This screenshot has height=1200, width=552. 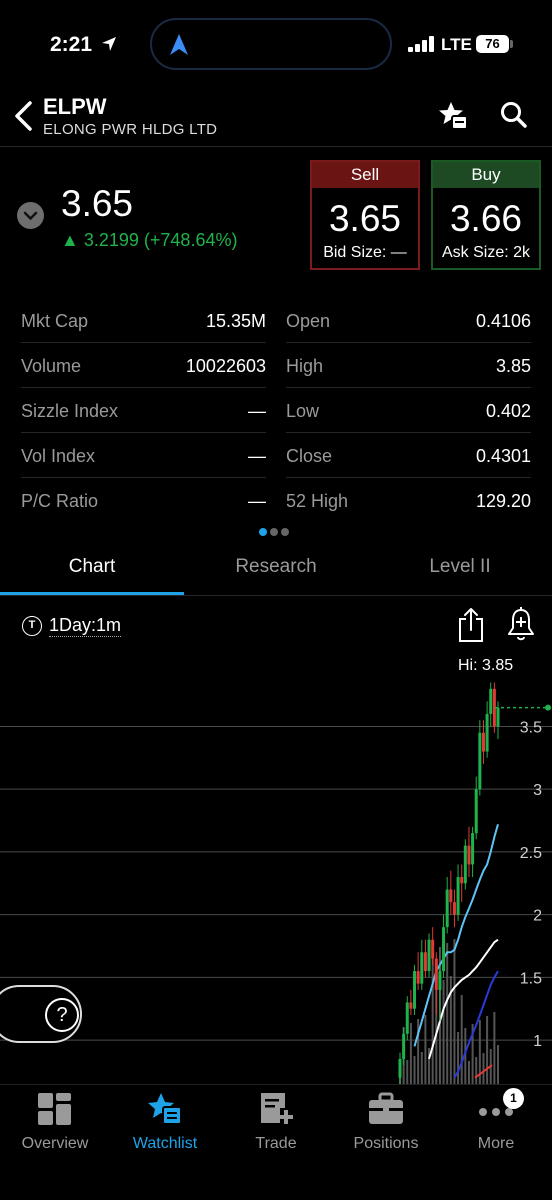 What do you see at coordinates (511, 44) in the screenshot?
I see `battery-tip` at bounding box center [511, 44].